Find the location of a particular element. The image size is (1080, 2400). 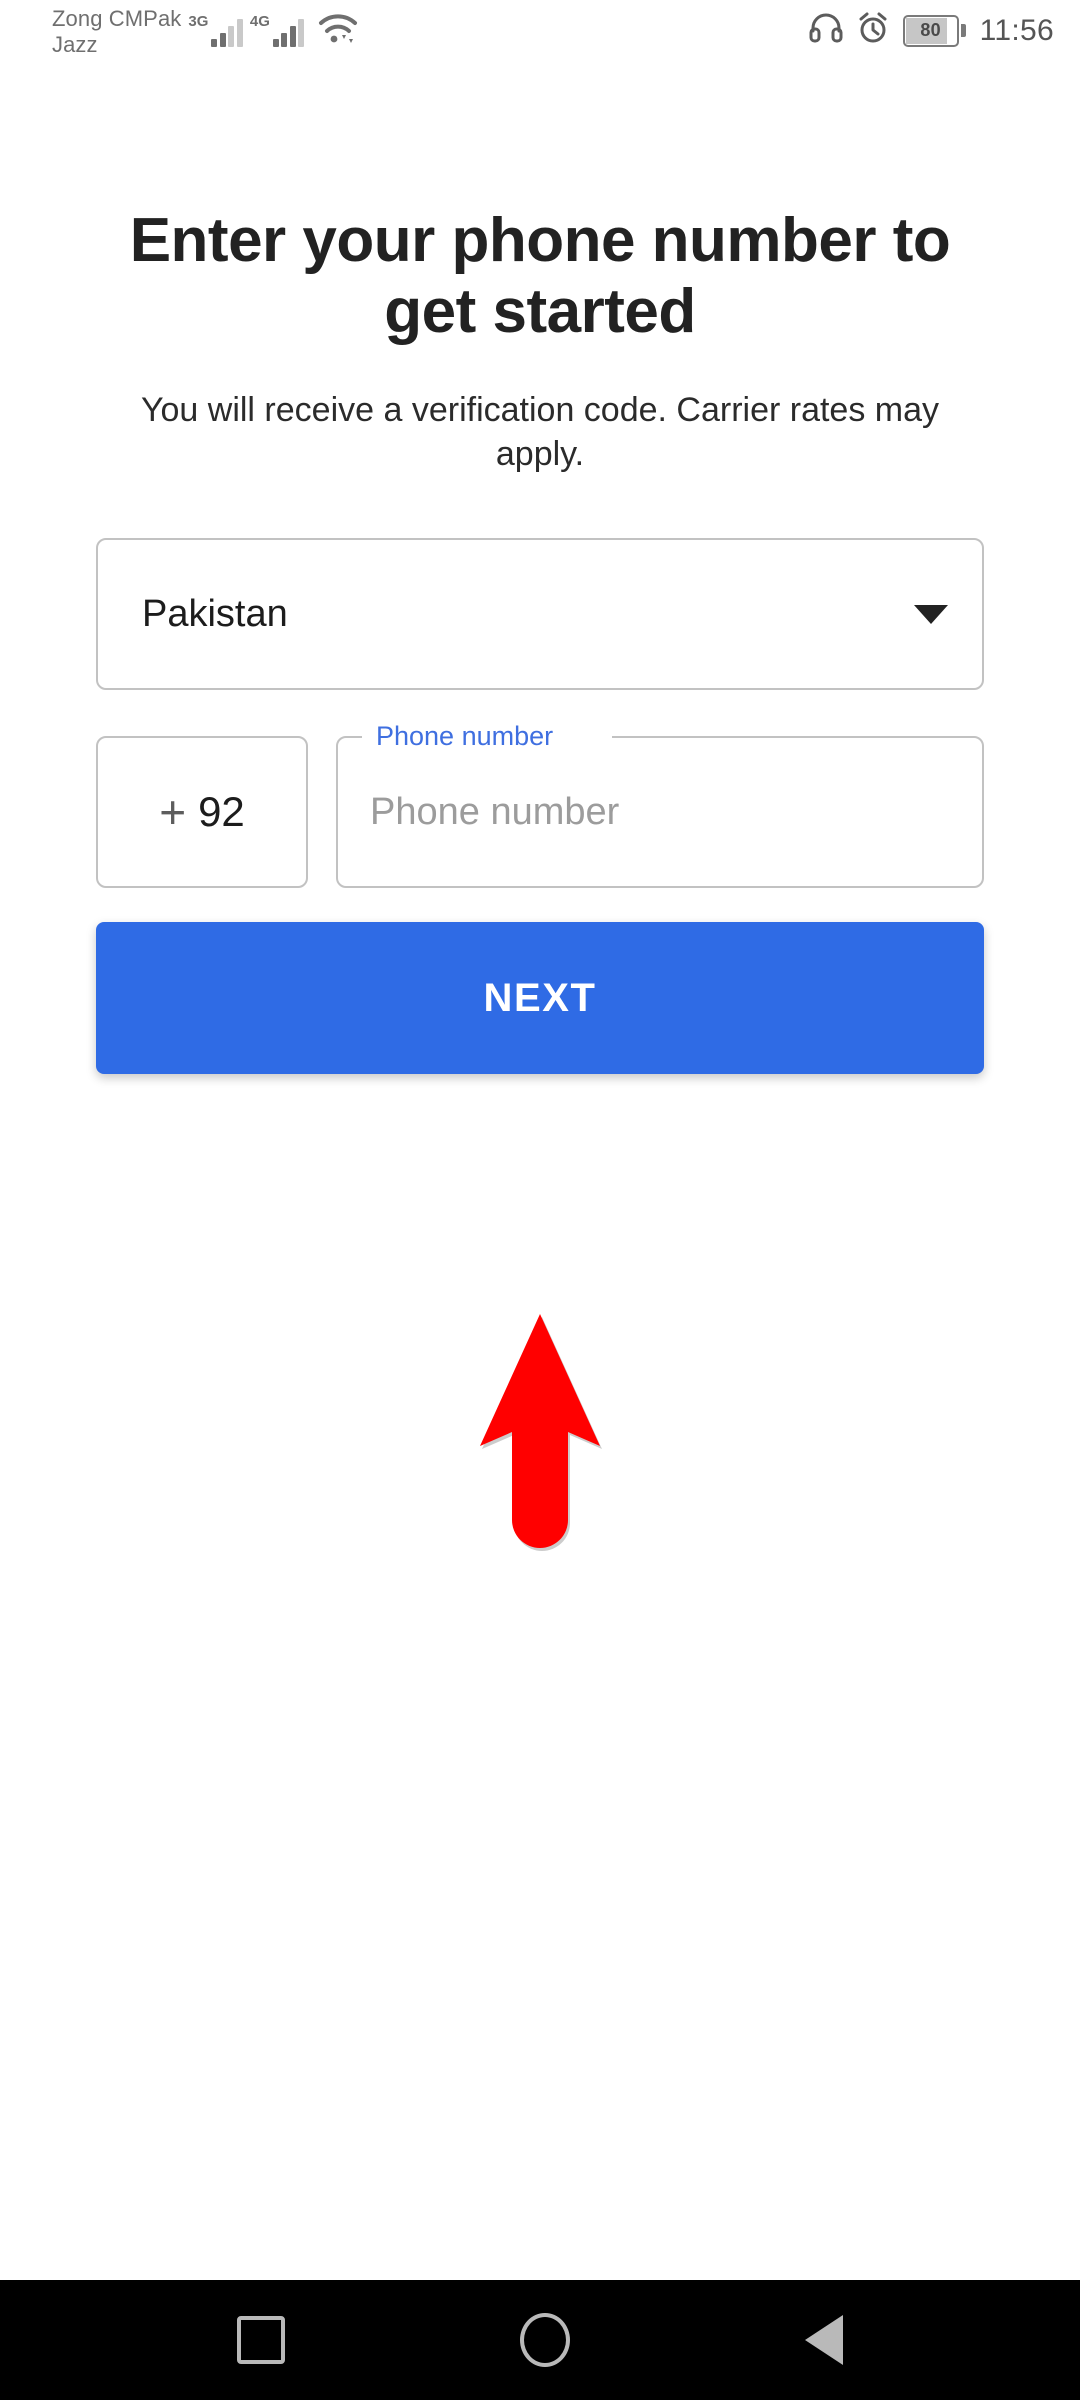

wifi-icon is located at coordinates (335, 27).